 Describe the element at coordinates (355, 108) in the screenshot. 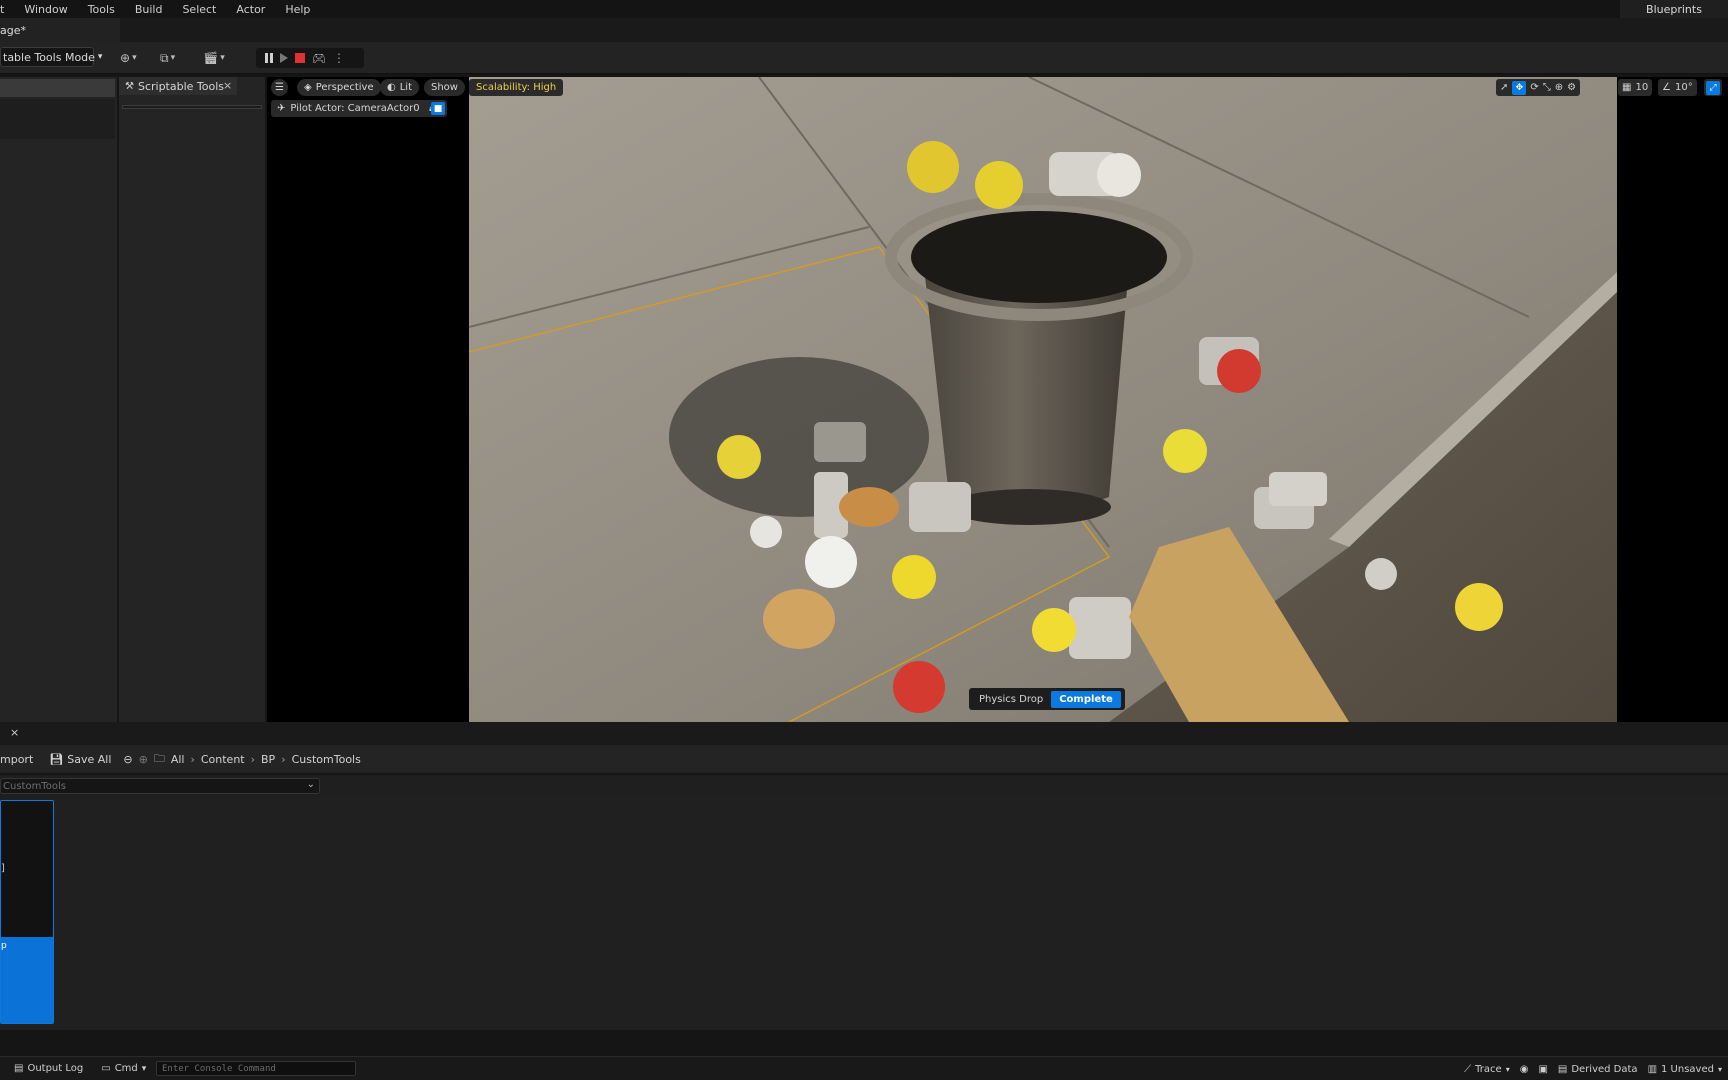

I see `pilot-actor-label: Pilot Actor: CameraActor0` at that location.